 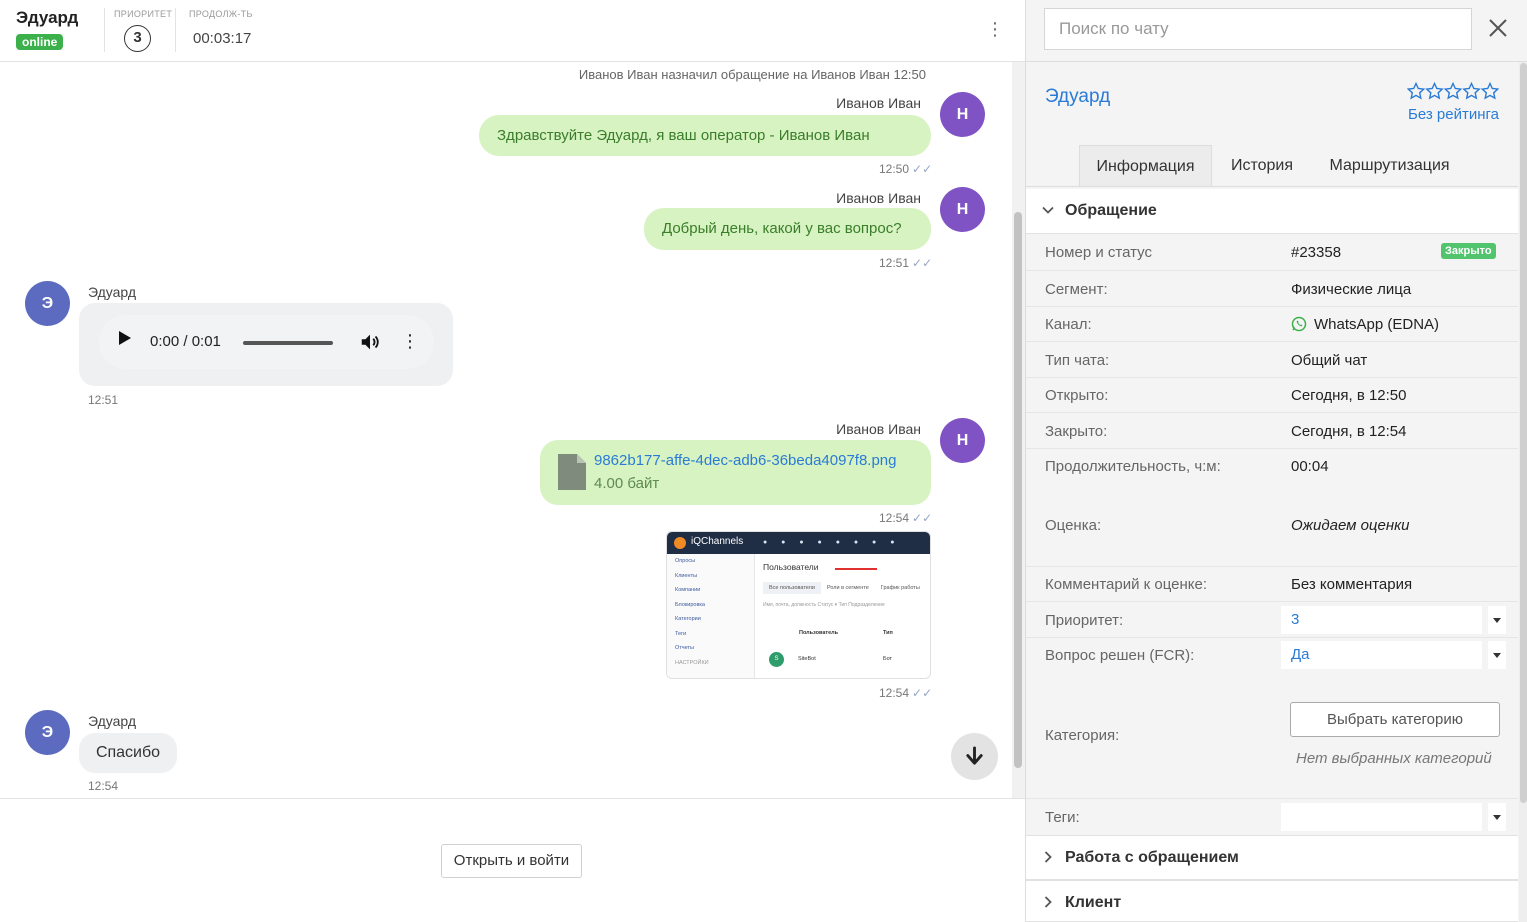 What do you see at coordinates (1018, 490) in the screenshot?
I see `chat-scrollbar-thumb` at bounding box center [1018, 490].